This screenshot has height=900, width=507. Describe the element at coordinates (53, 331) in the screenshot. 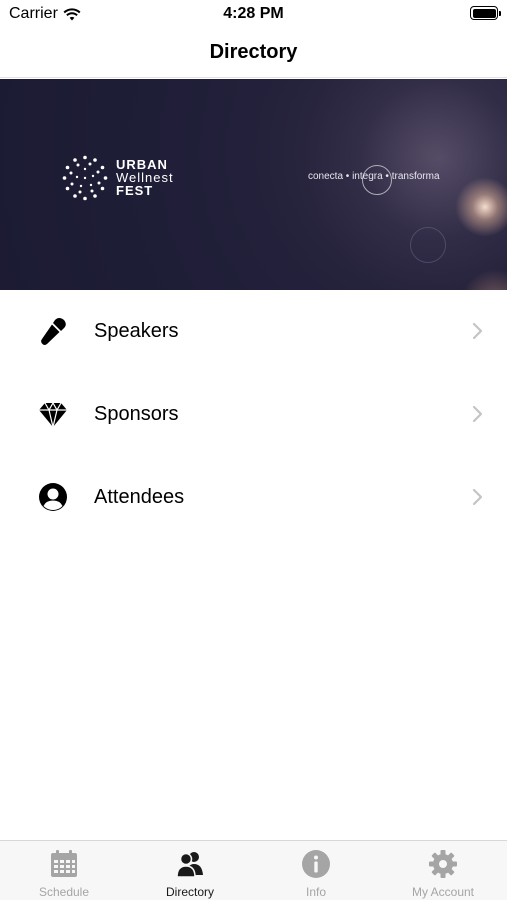

I see `microphone-icon` at that location.